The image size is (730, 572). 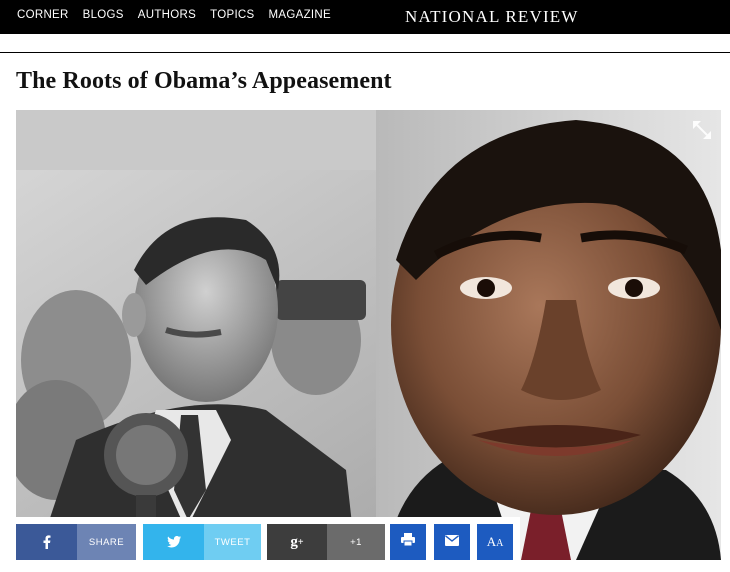 I want to click on email-icon, so click(x=452, y=542).